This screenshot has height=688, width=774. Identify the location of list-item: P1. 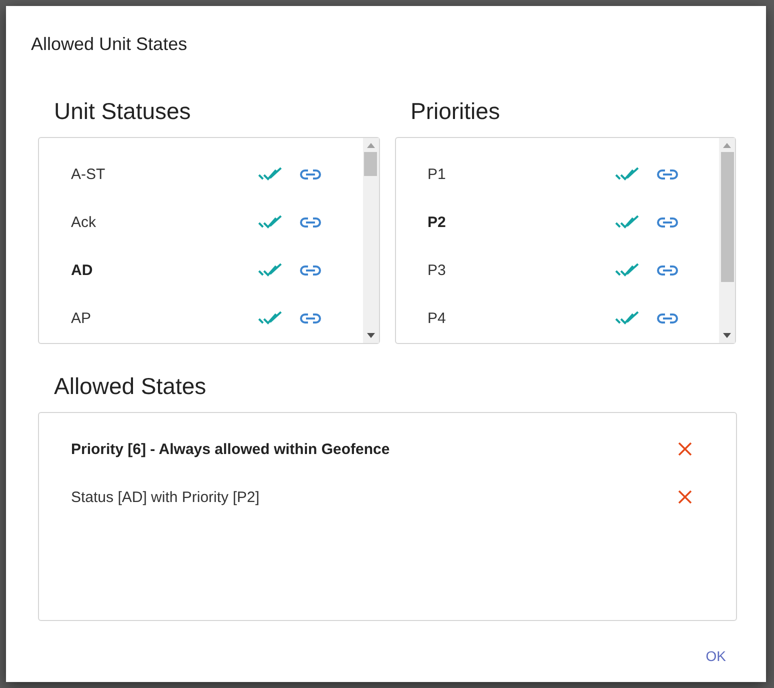
(505, 174).